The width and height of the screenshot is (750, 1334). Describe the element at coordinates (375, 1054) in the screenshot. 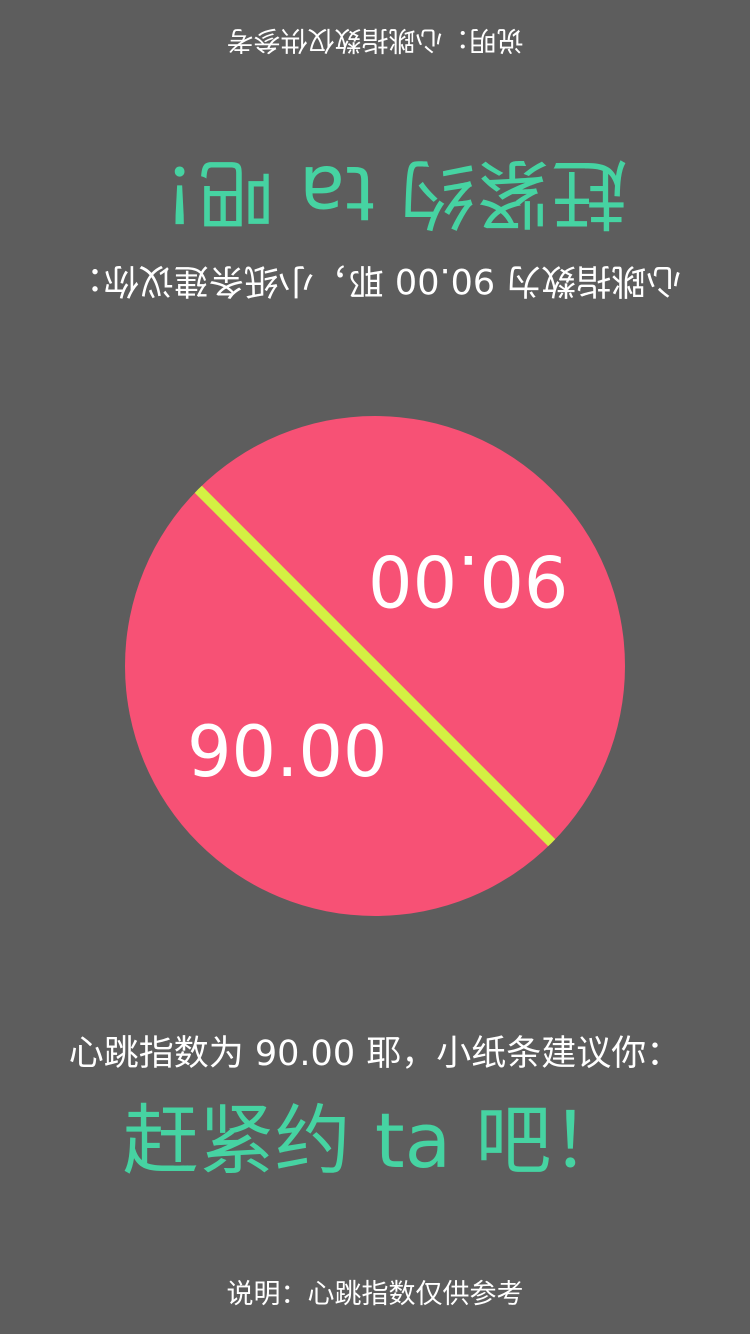

I see `result-message: 心跳指数为 90.00 耶，小纸条建议你：` at that location.